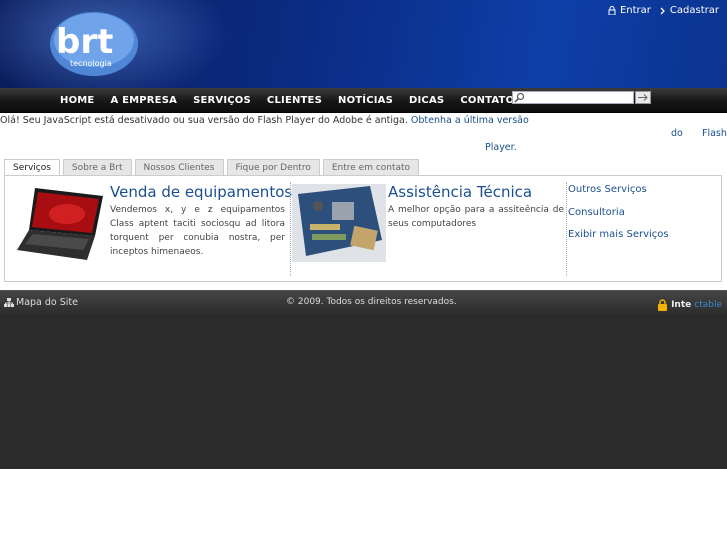 This screenshot has height=545, width=727. I want to click on tab-servicos: Serviços, so click(32, 167).